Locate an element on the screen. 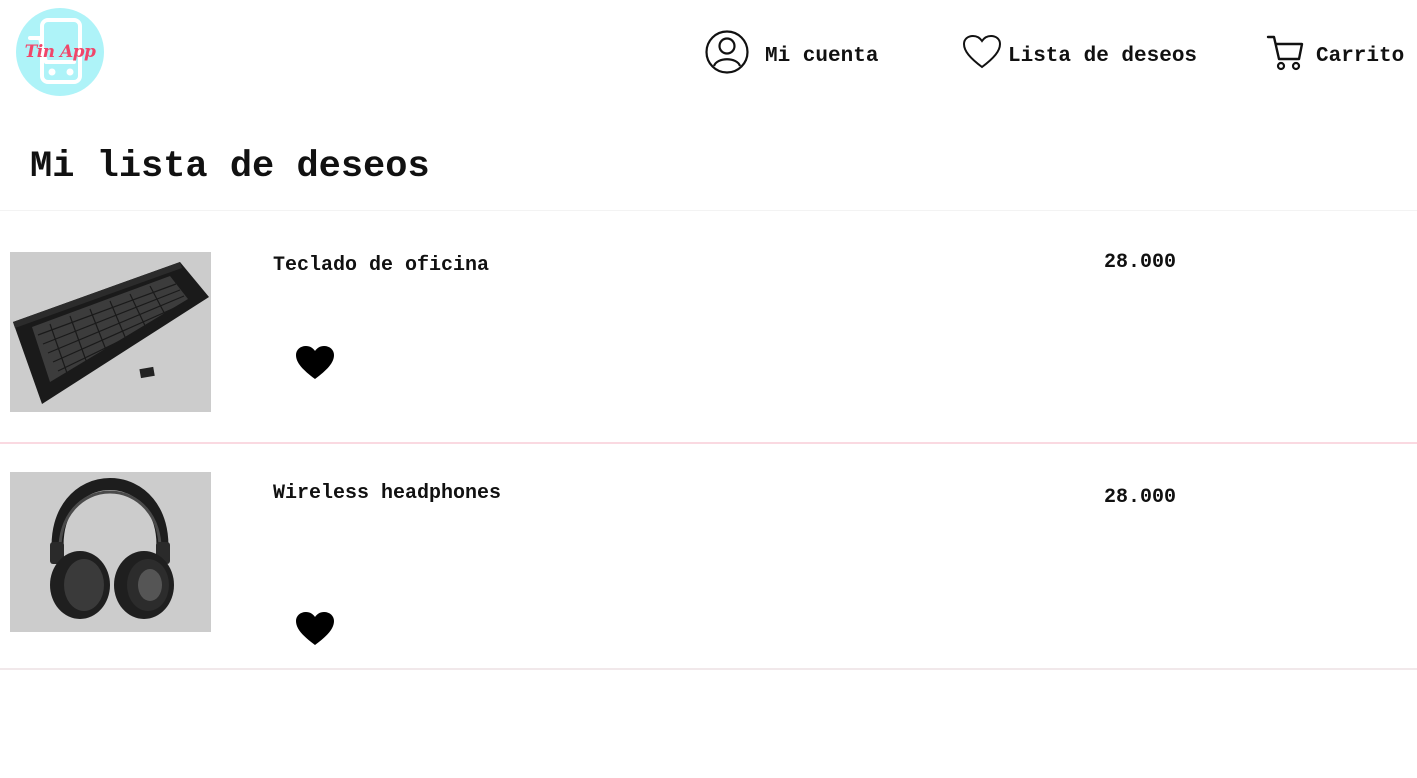  nav-wishlist-label: Lista de deseos is located at coordinates (1103, 56).